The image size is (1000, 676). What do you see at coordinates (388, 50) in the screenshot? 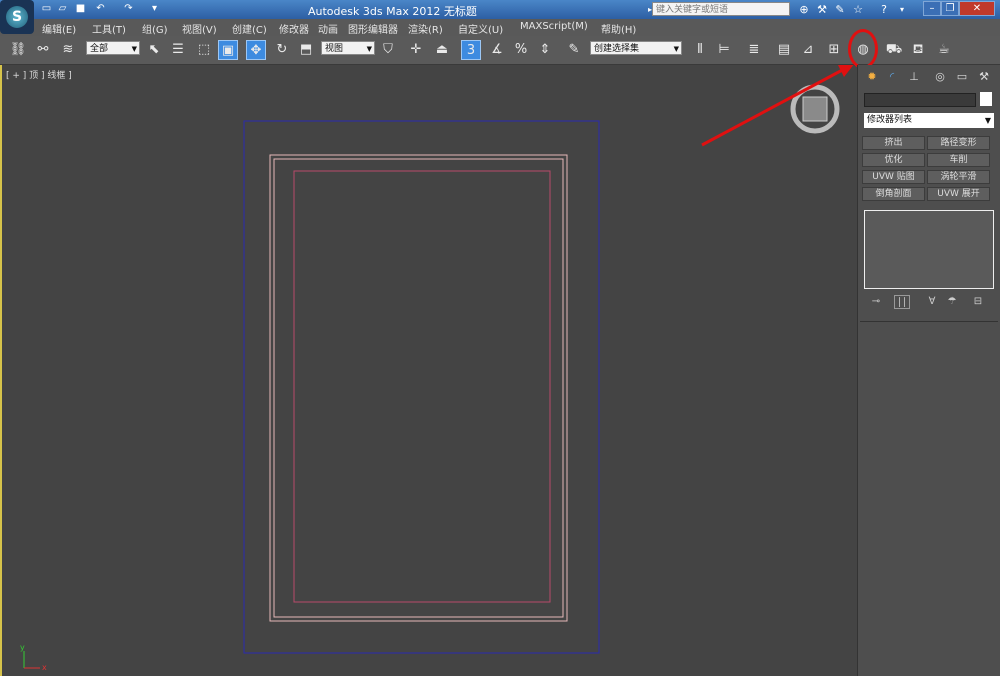
I see `pivot-center-icon: ⛉` at bounding box center [388, 50].